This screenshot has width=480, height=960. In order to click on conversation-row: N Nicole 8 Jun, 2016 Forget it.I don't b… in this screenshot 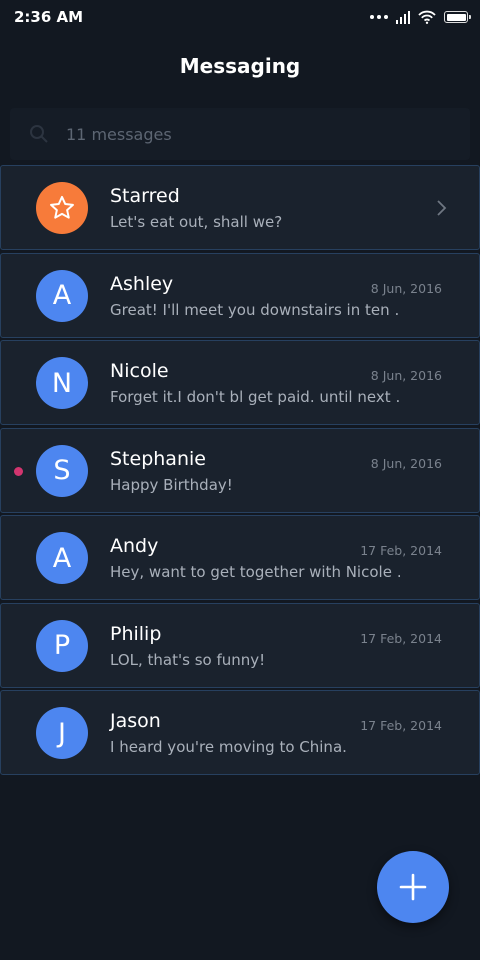, I will do `click(240, 382)`.